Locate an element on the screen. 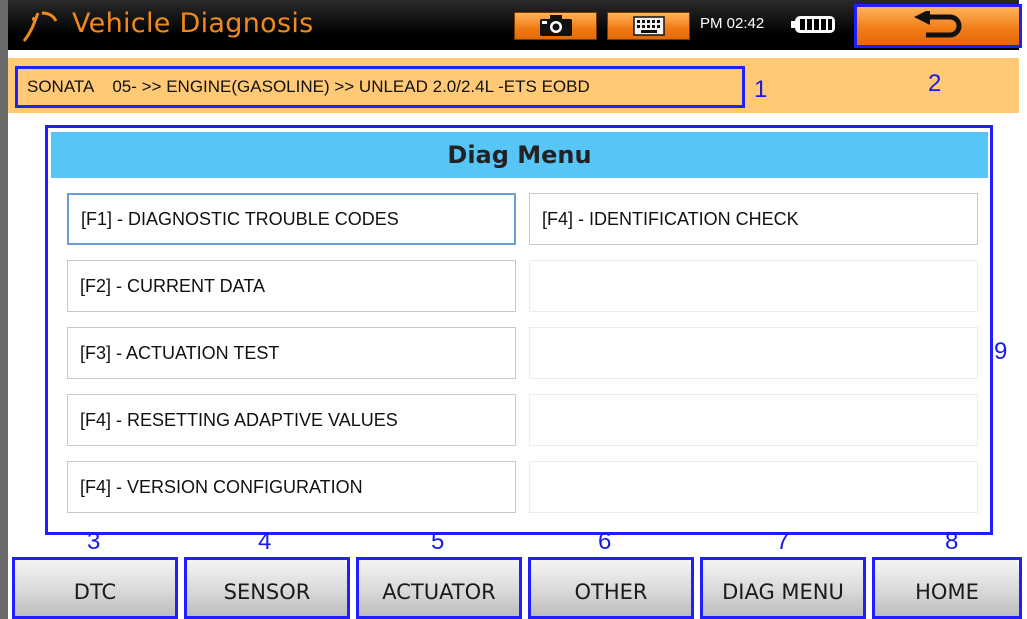 Image resolution: width=1027 pixels, height=619 pixels. dtc-button: DTC is located at coordinates (95, 588).